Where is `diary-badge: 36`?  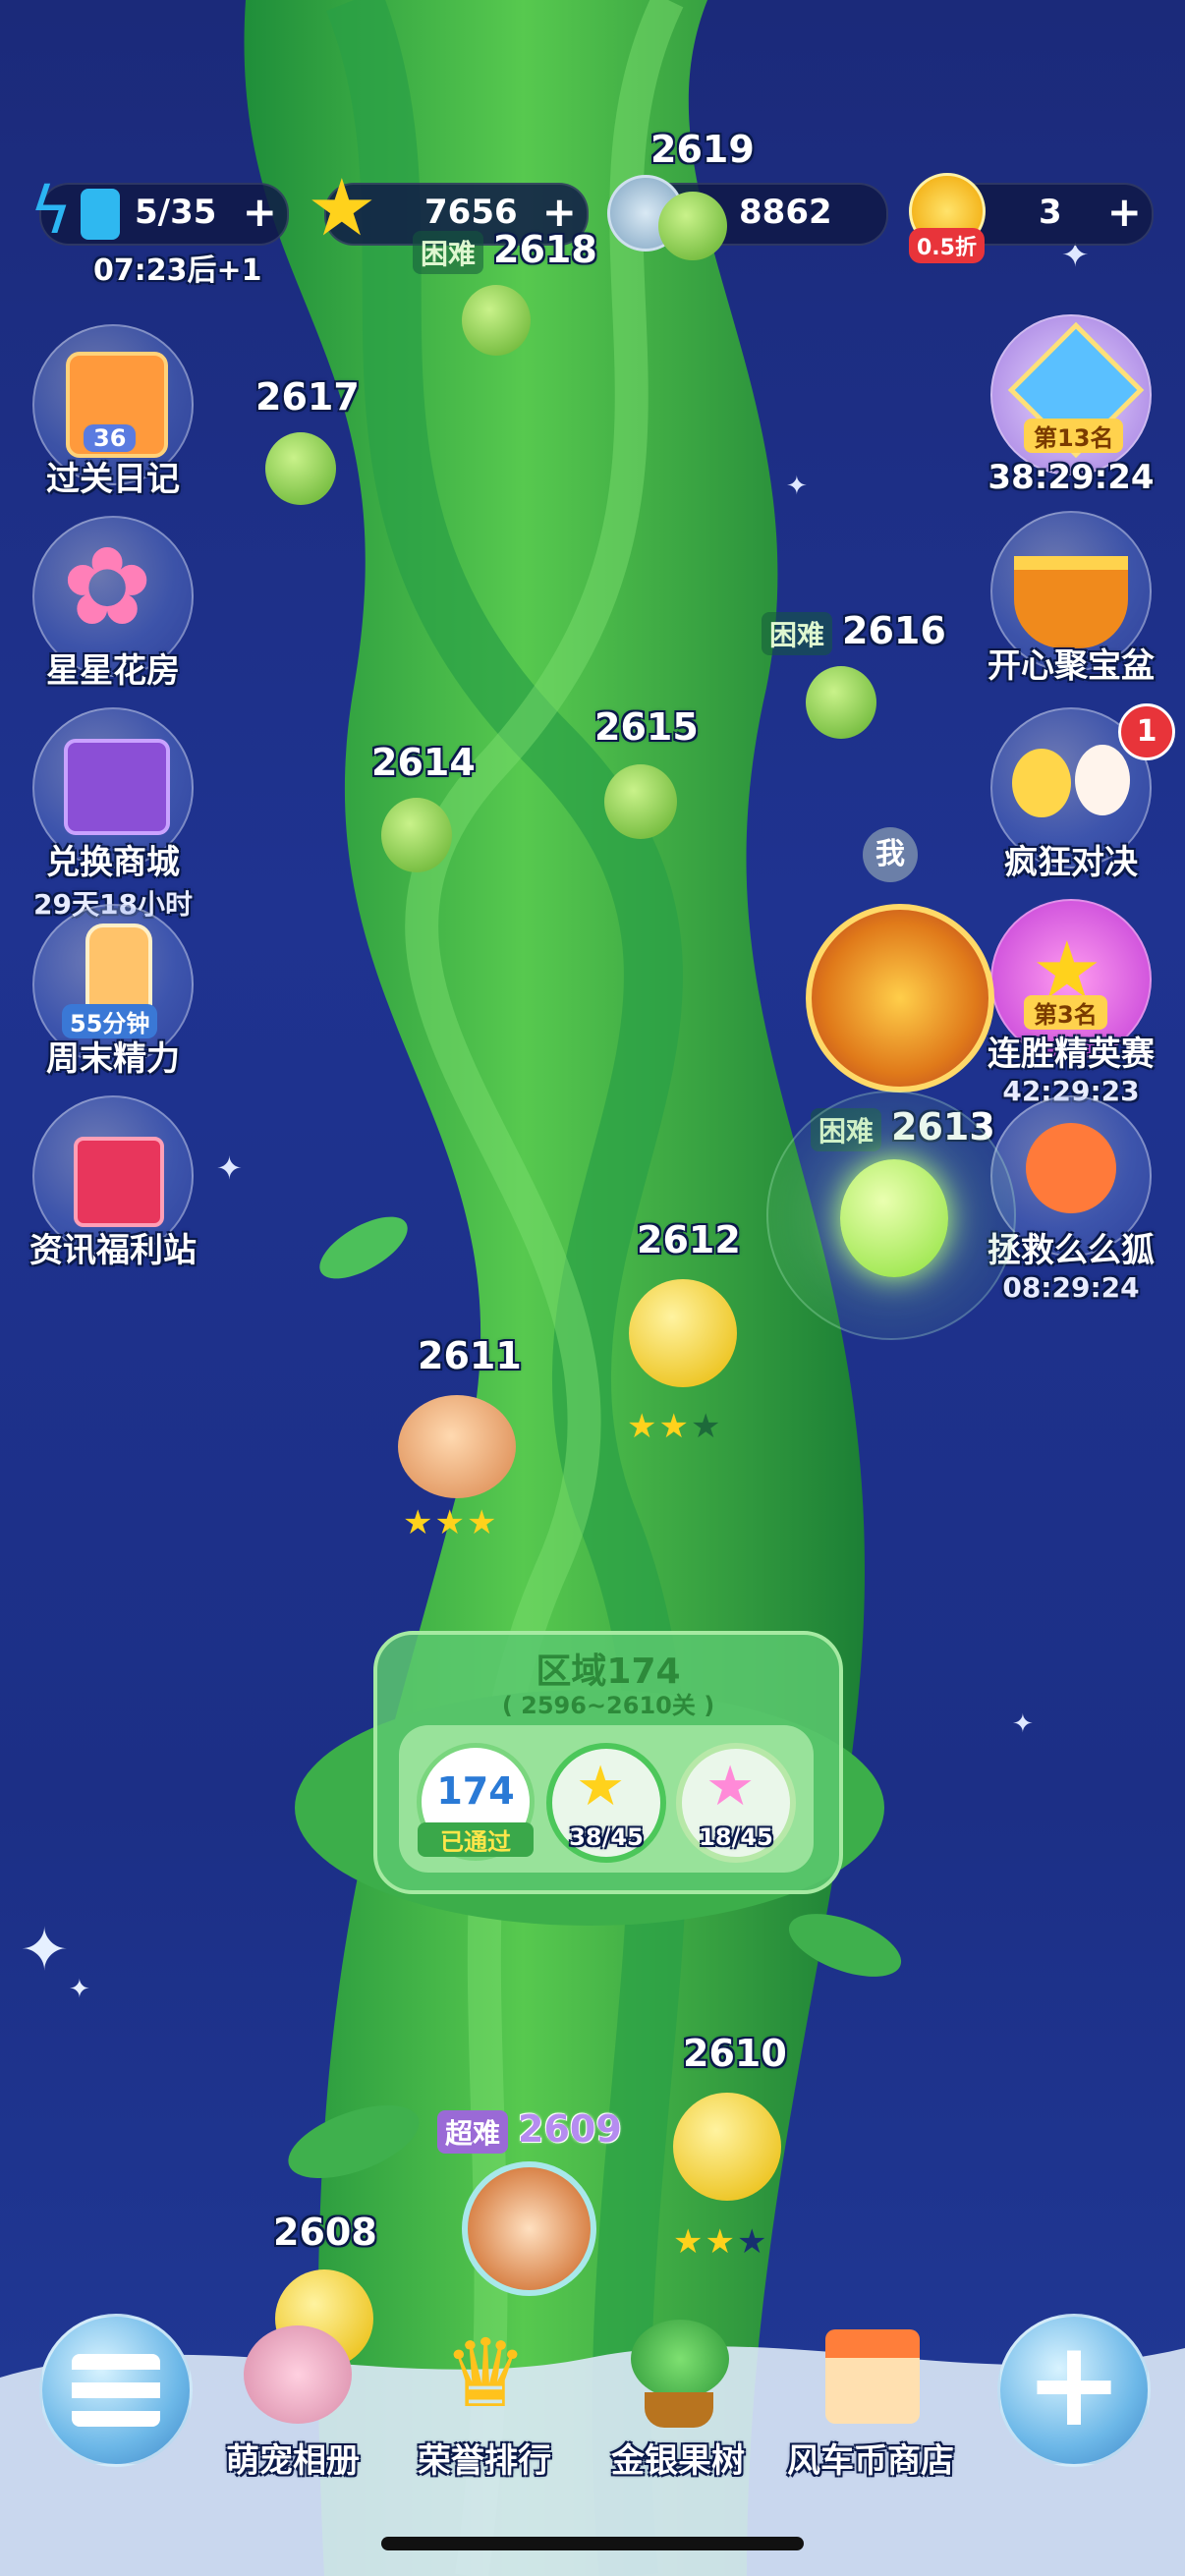 diary-badge: 36 is located at coordinates (111, 438).